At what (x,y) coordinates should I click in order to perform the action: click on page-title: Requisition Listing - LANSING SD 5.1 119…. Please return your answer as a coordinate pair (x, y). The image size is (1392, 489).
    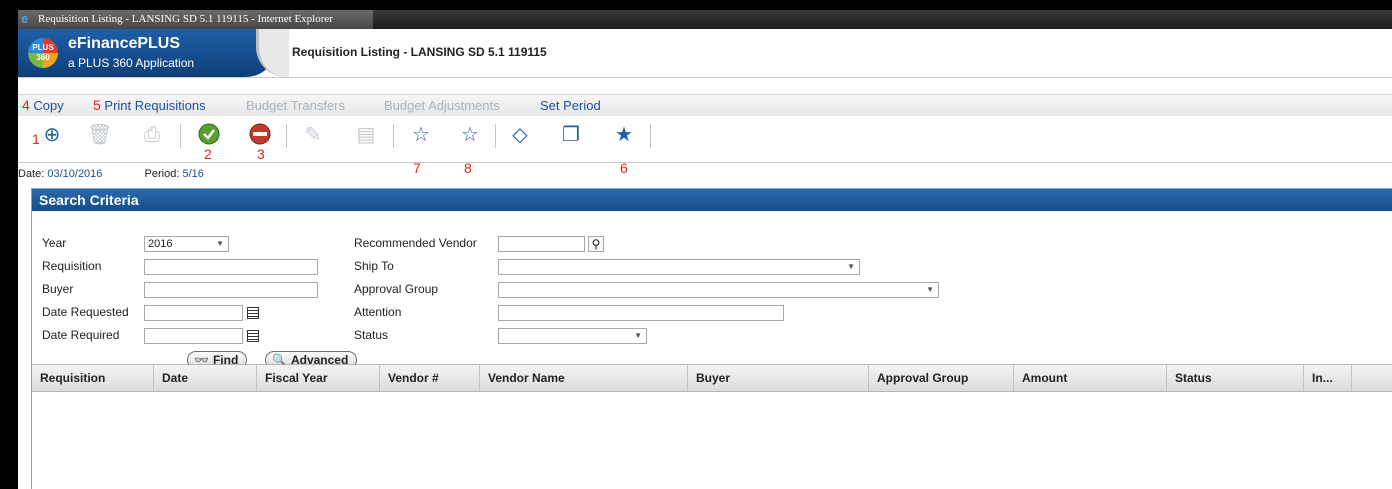
    Looking at the image, I should click on (419, 52).